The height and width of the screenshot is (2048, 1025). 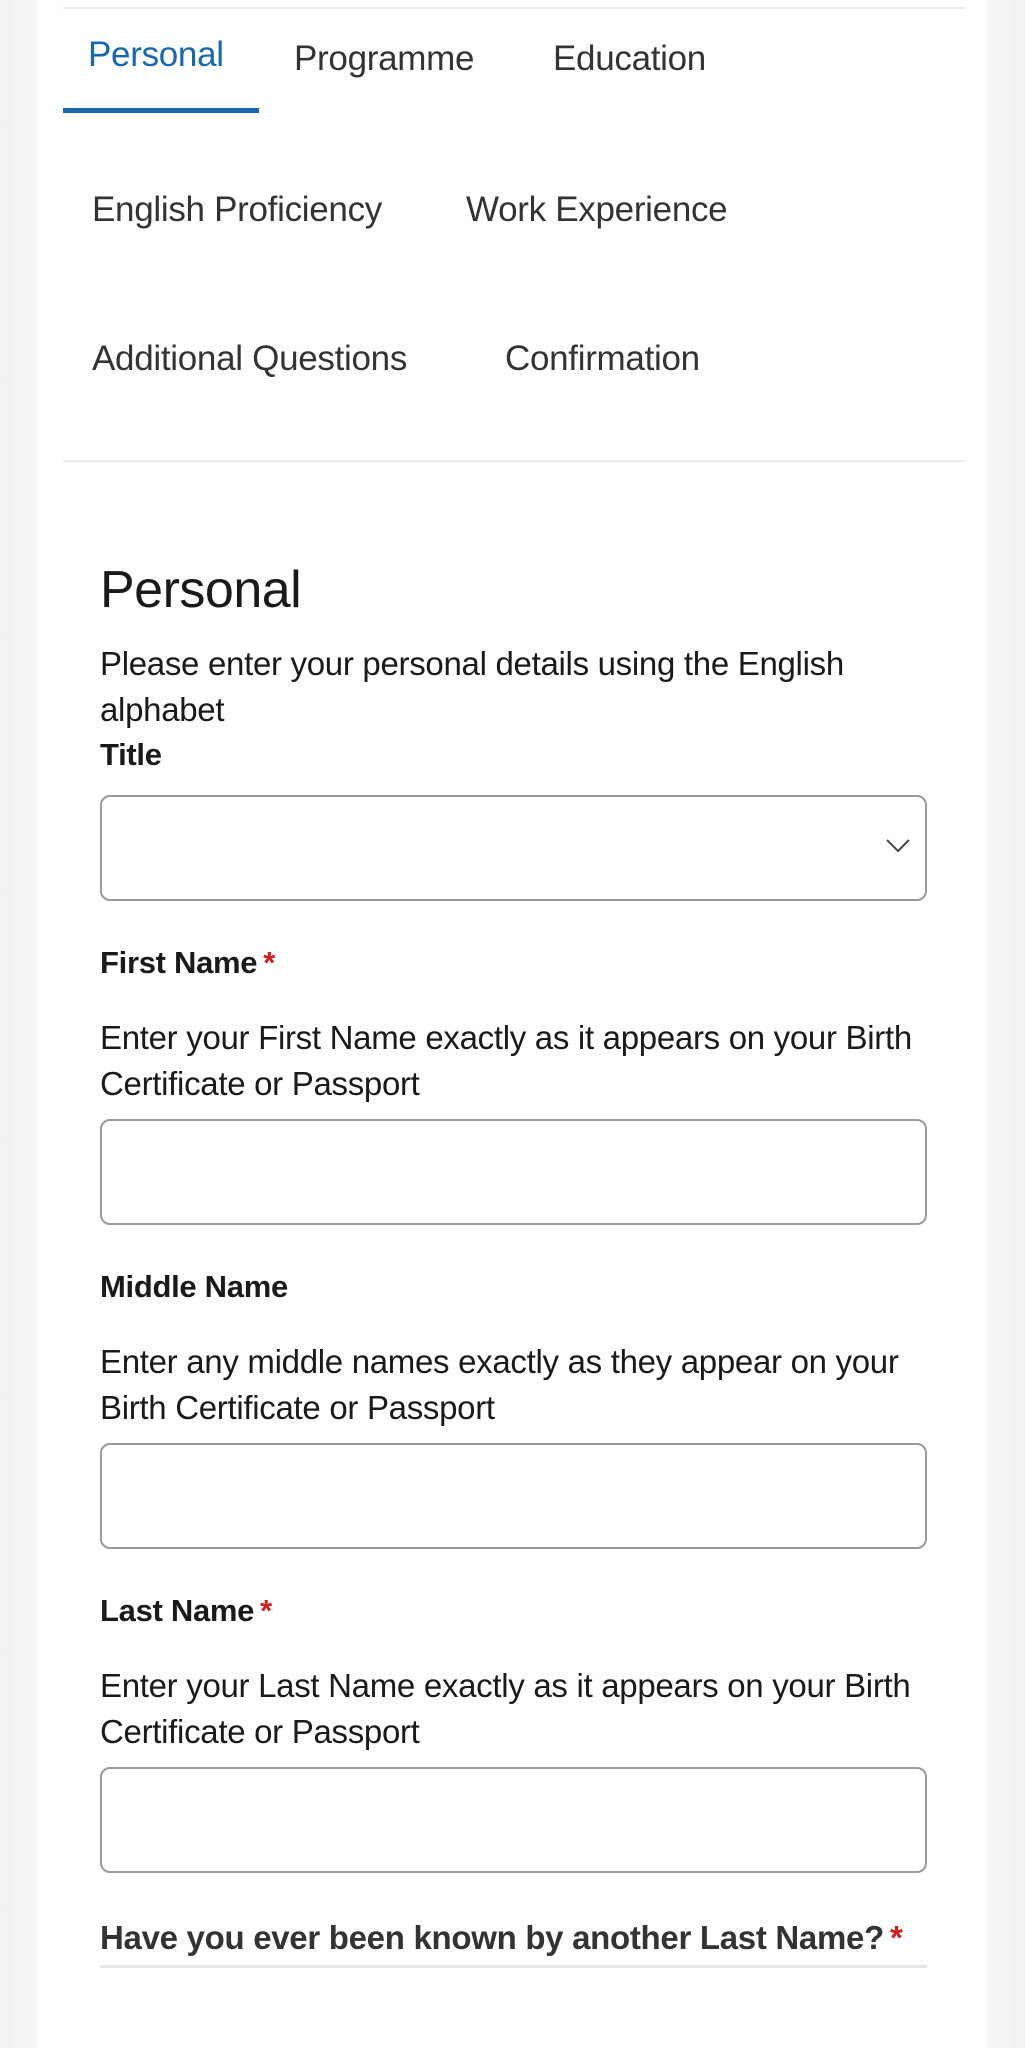 What do you see at coordinates (156, 55) in the screenshot?
I see `tab-personal: Personal` at bounding box center [156, 55].